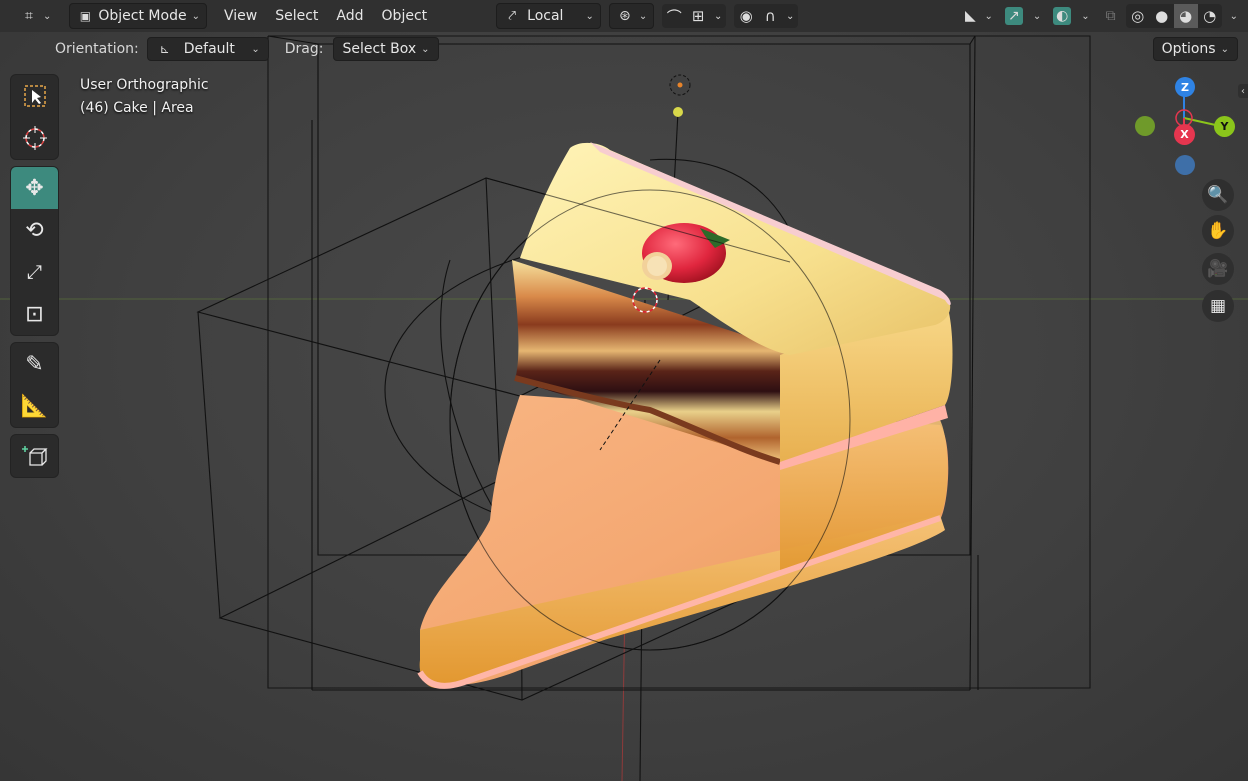 The image size is (1248, 781). I want to click on camera-icon: 🎥, so click(1218, 269).